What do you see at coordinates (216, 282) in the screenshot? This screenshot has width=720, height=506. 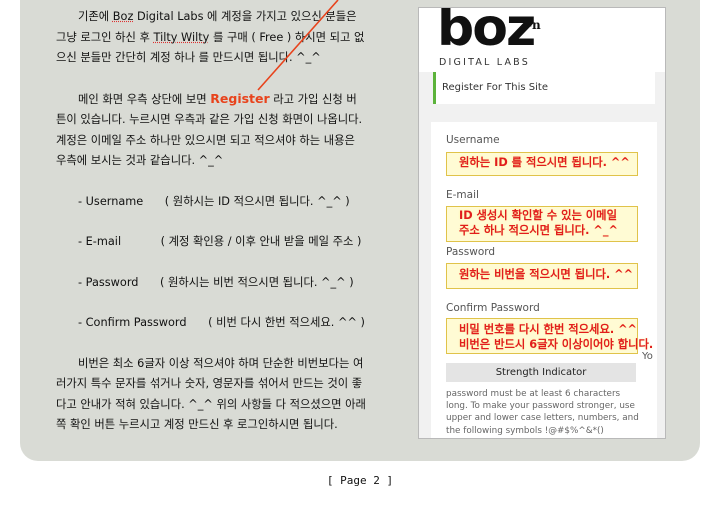 I see `field-item-password: - Password ( 원하시는 비번 적으시면 됩니다. ^_^ )` at bounding box center [216, 282].